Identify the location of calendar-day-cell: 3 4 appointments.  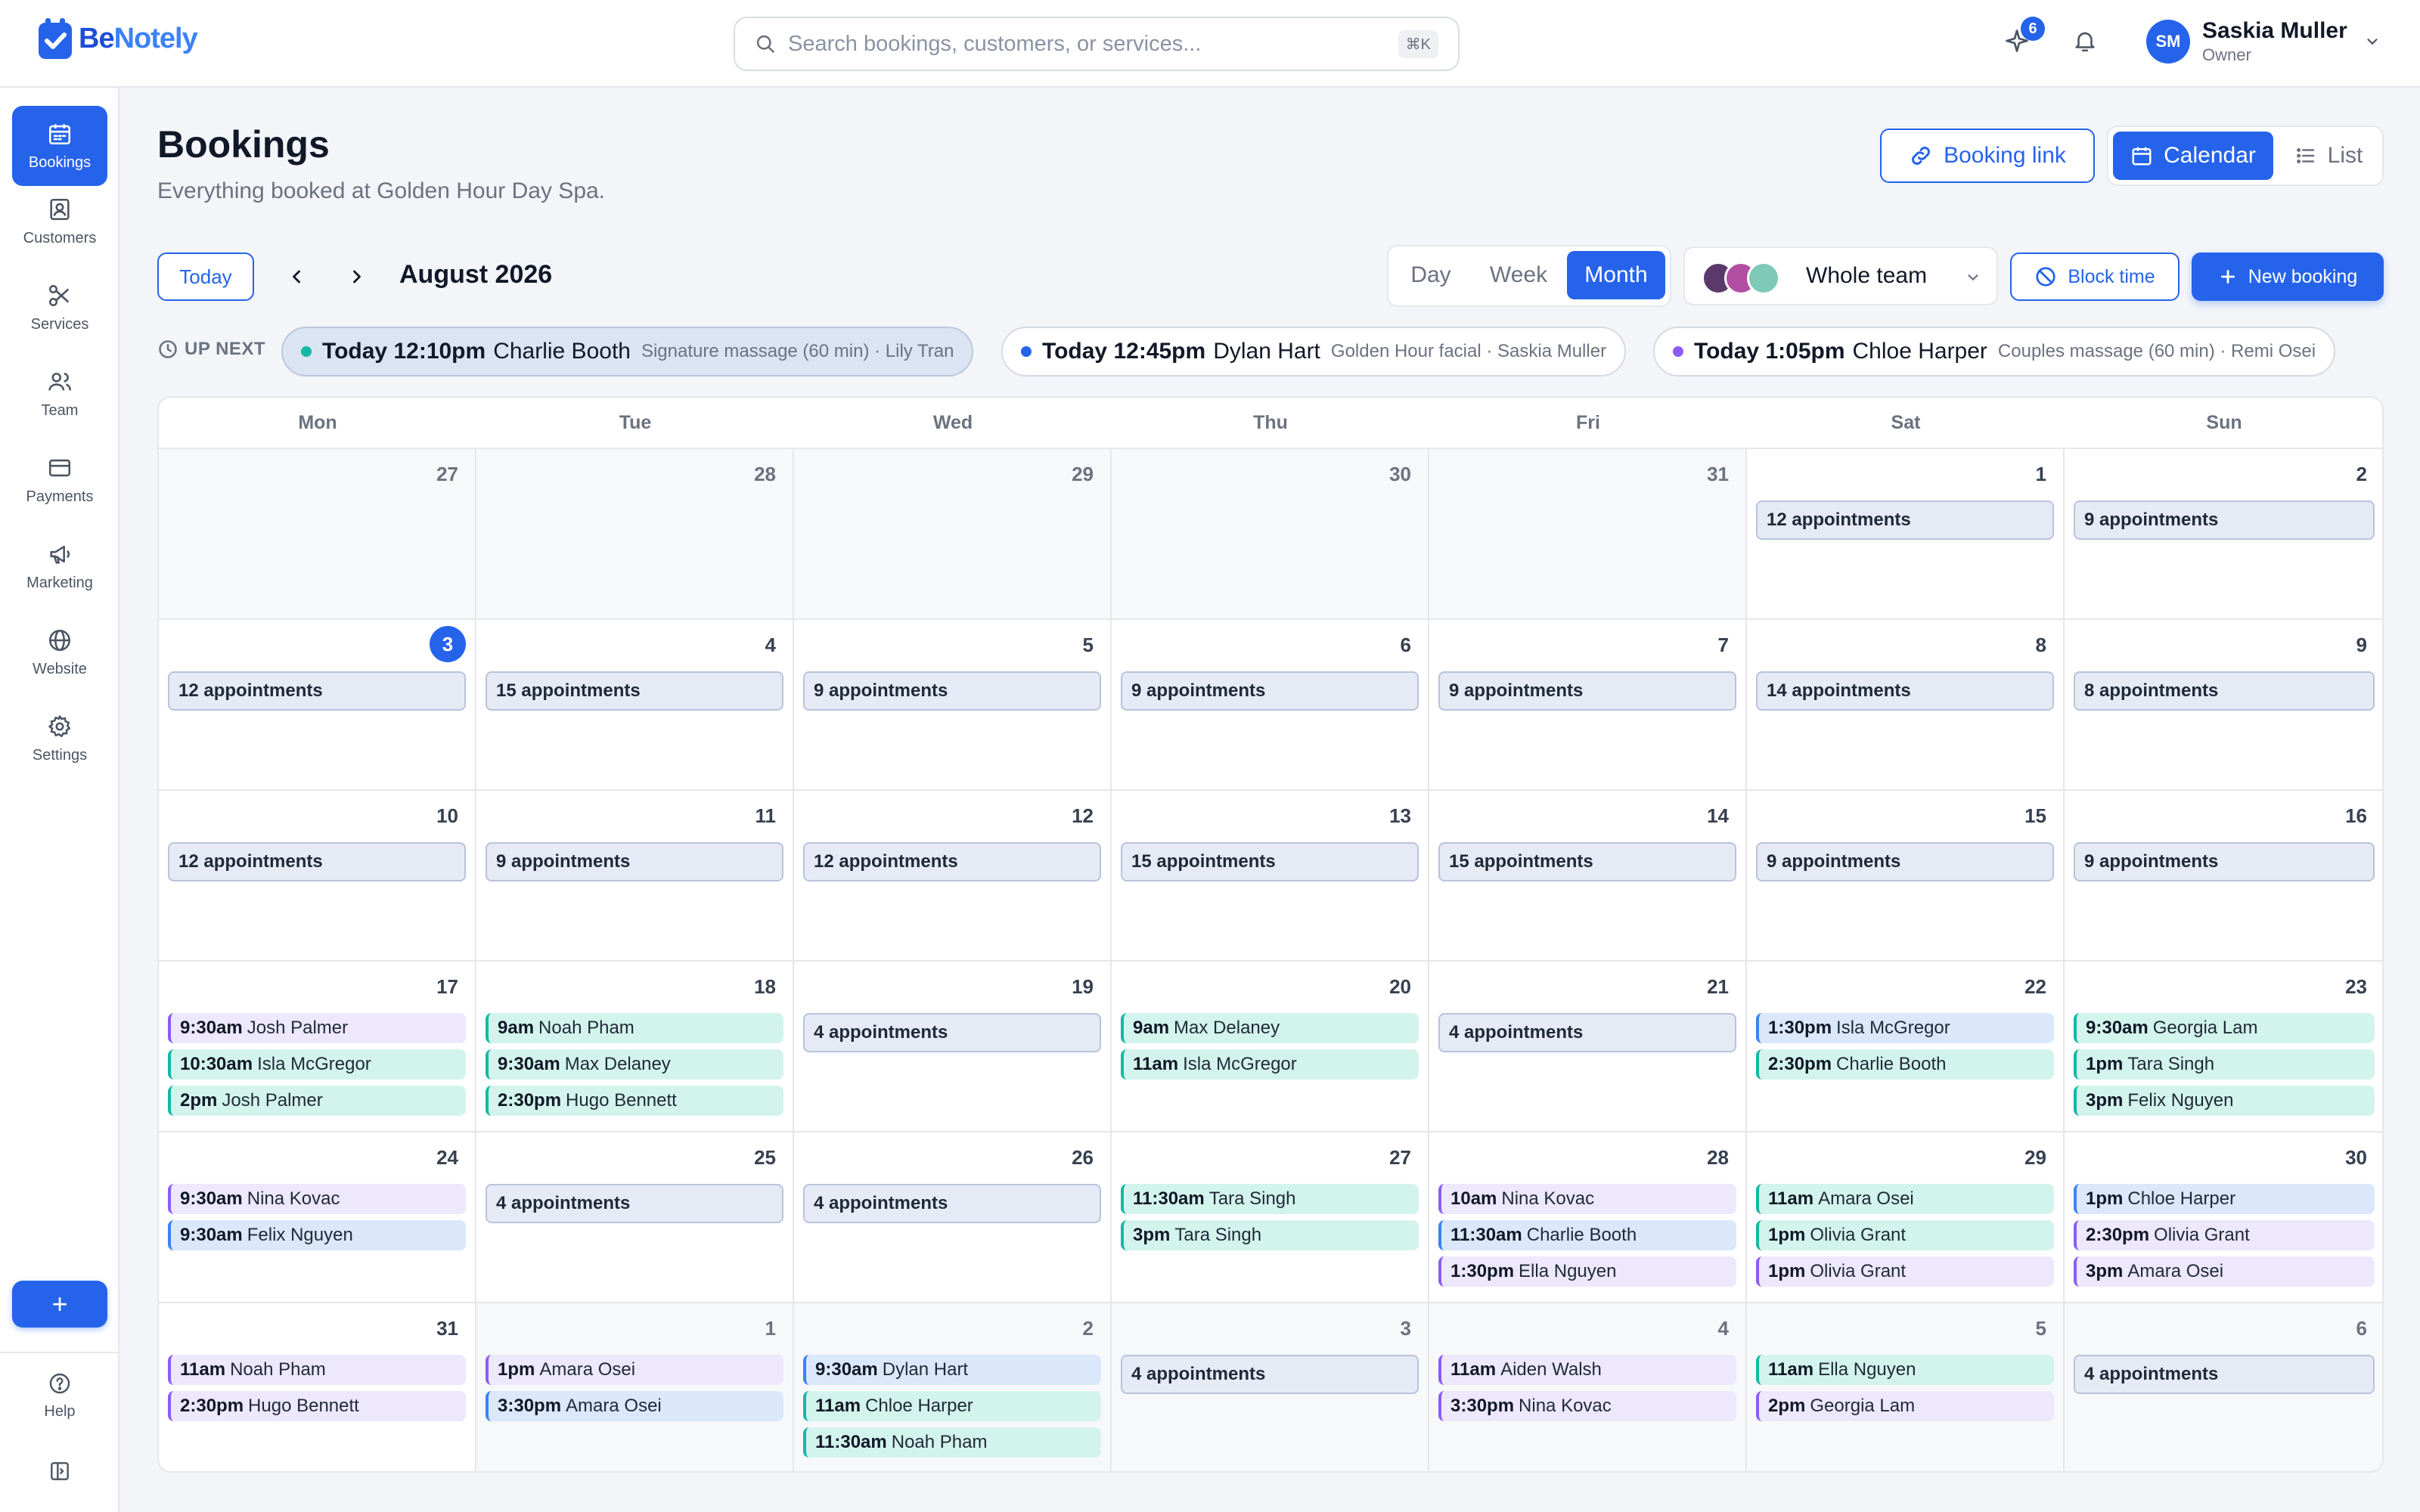
(1270, 1387).